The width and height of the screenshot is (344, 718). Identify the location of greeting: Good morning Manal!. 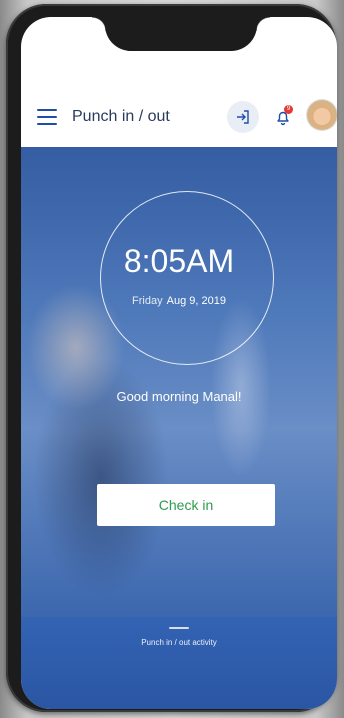
(179, 396).